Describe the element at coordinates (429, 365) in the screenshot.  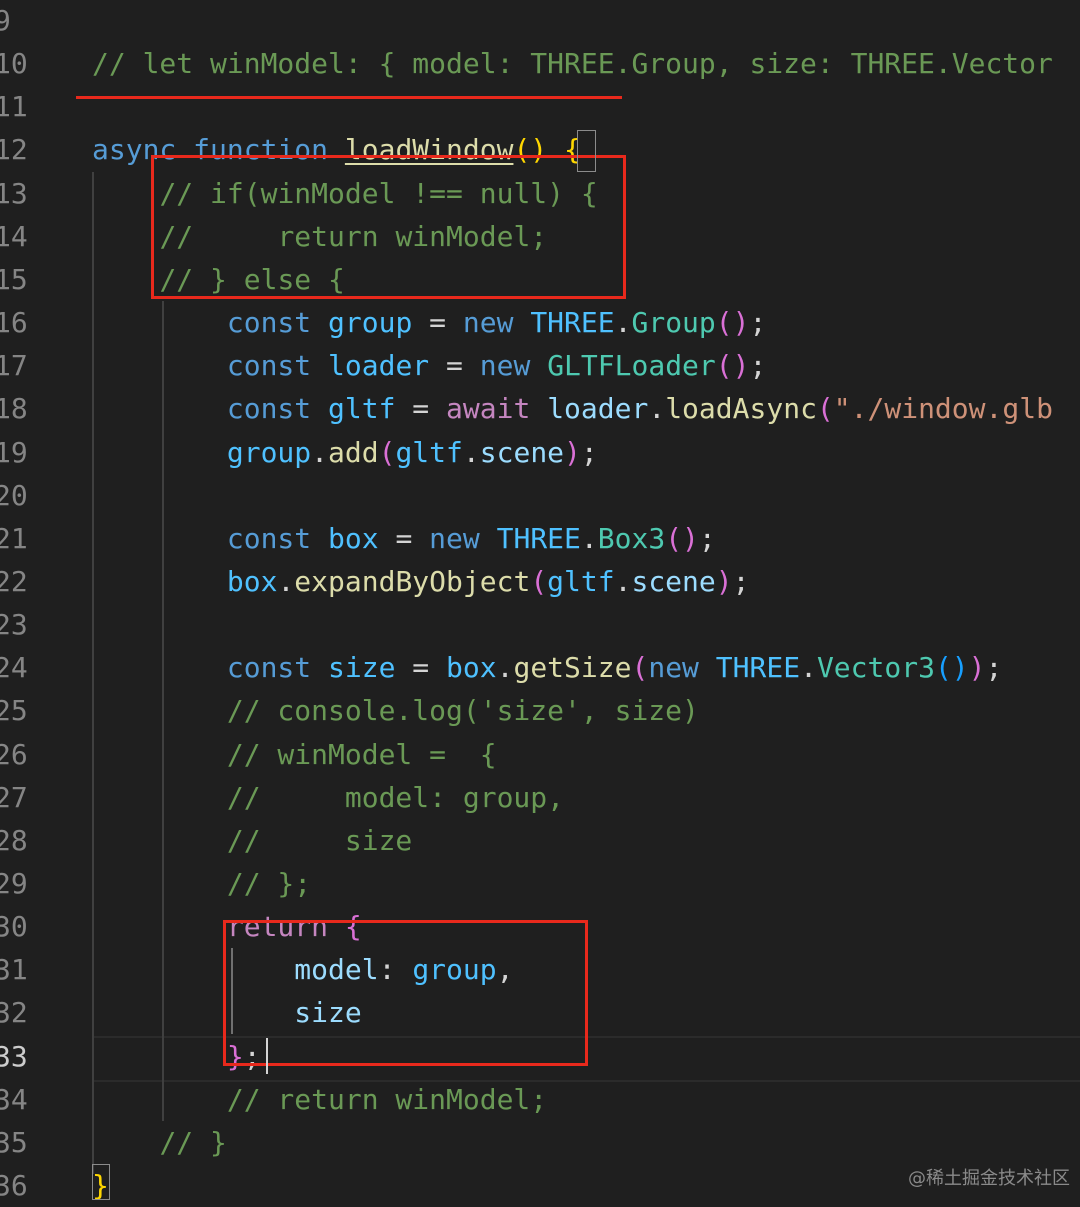
I see `code-text: const loader = new GLTFLoader();` at that location.